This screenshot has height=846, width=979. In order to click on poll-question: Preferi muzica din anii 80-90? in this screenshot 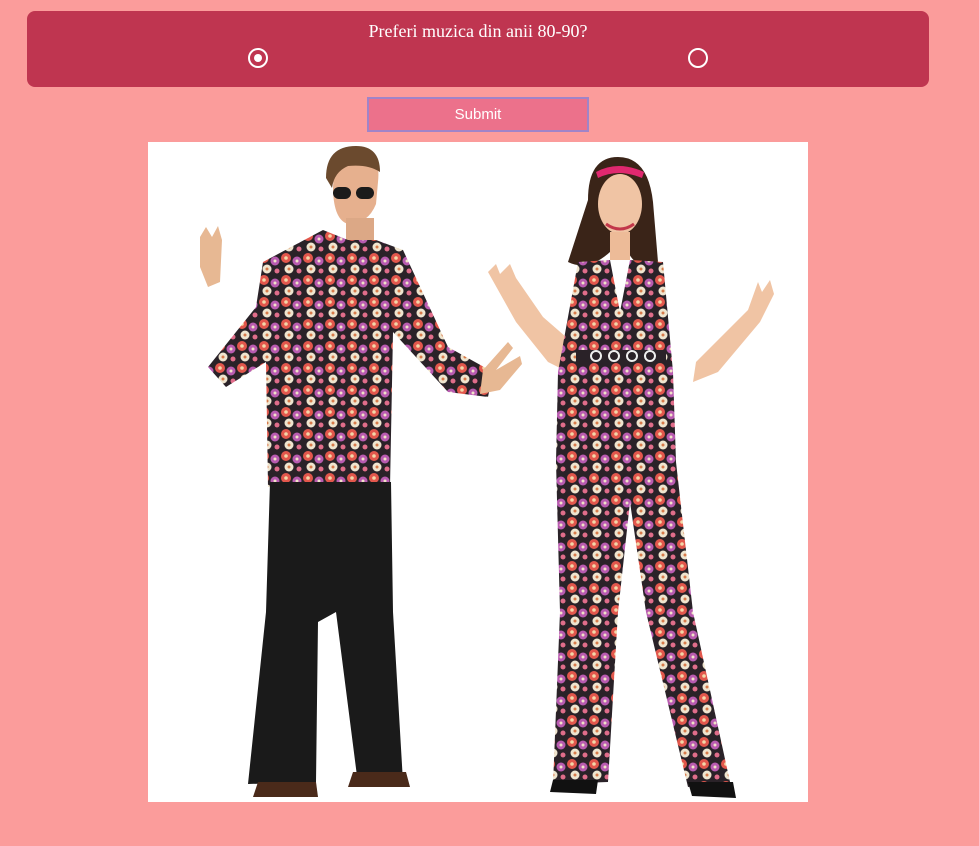, I will do `click(478, 31)`.